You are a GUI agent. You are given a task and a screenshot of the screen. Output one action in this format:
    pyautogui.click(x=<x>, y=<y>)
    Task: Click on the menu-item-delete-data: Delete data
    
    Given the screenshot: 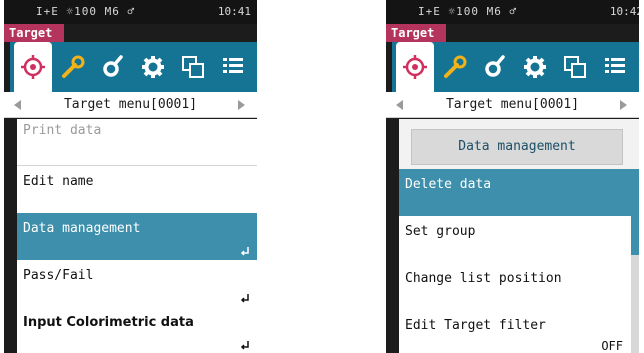 What is the action you would take?
    pyautogui.click(x=515, y=194)
    